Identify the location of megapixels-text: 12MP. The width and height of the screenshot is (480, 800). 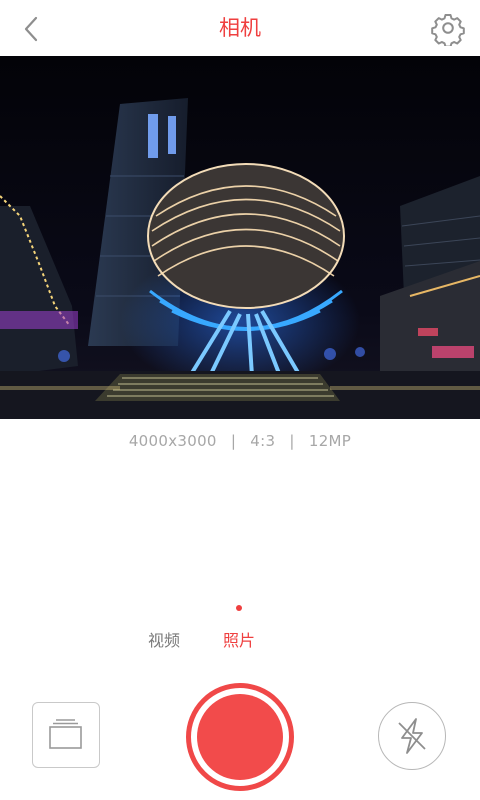
(330, 441).